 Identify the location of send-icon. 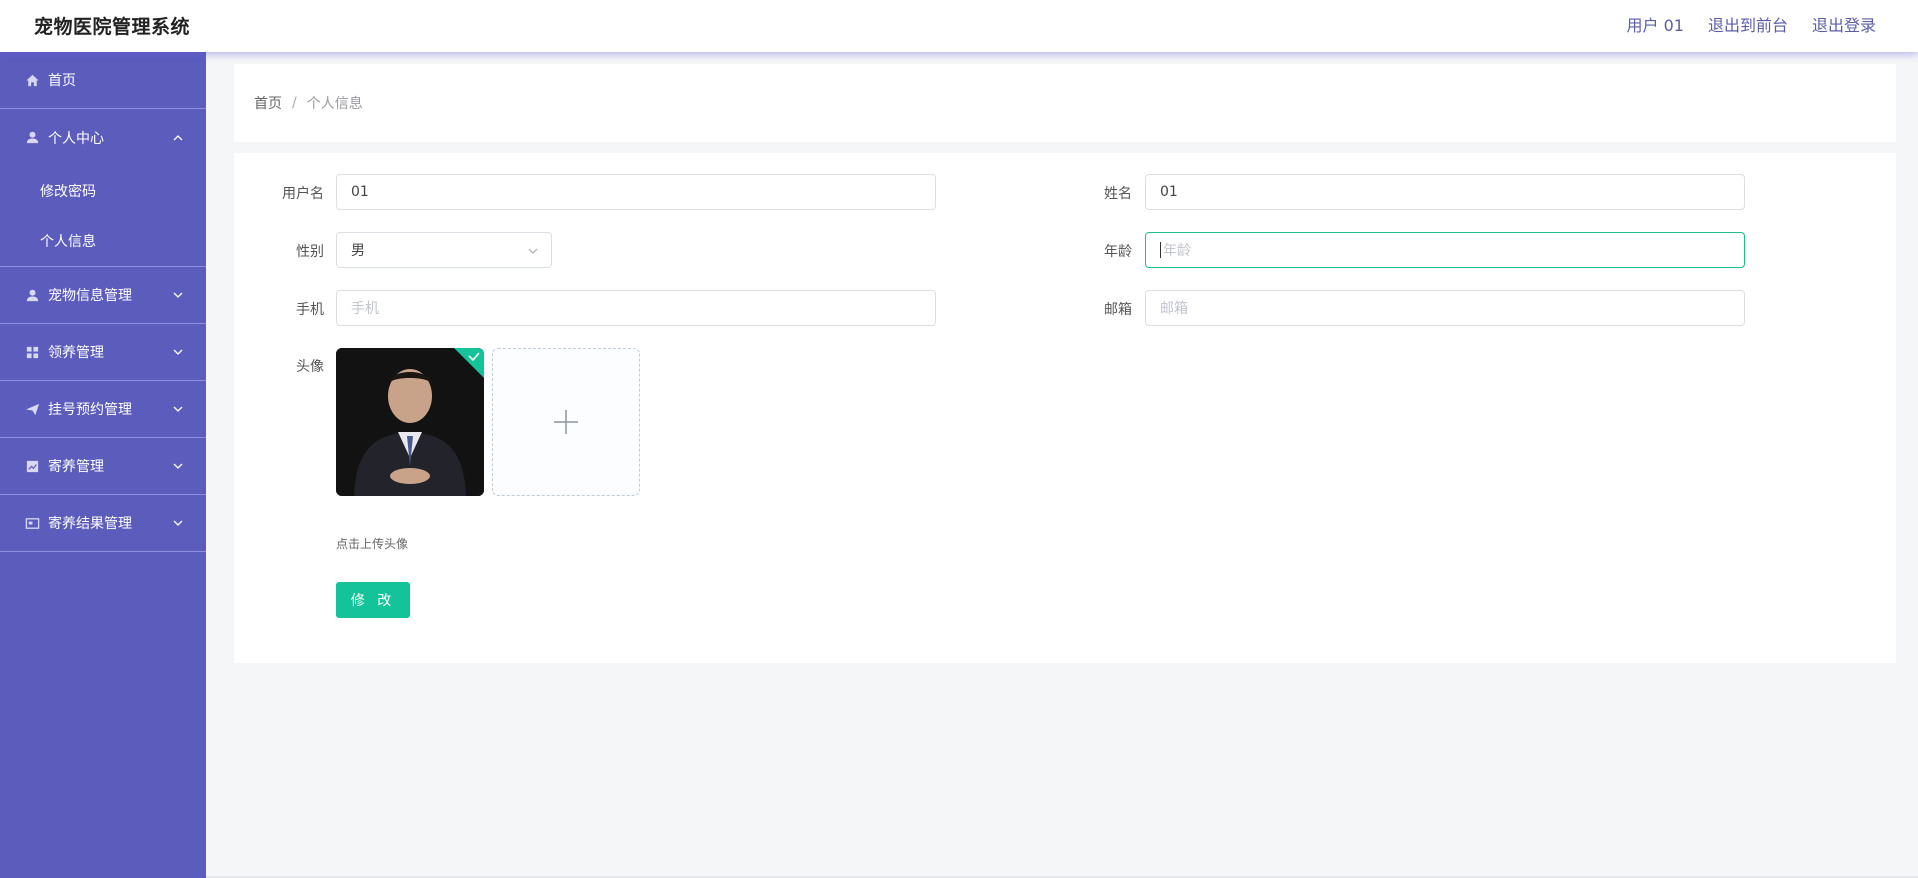
(32, 409).